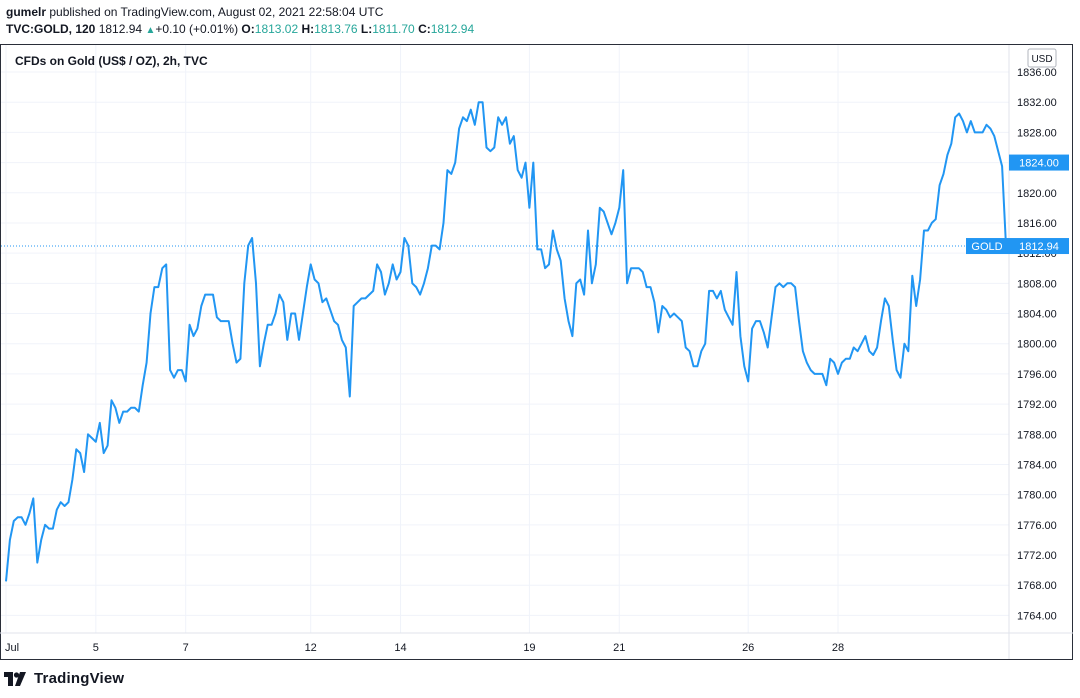 The height and width of the screenshot is (698, 1080). I want to click on y-tick-label: 1796.00, so click(1037, 375).